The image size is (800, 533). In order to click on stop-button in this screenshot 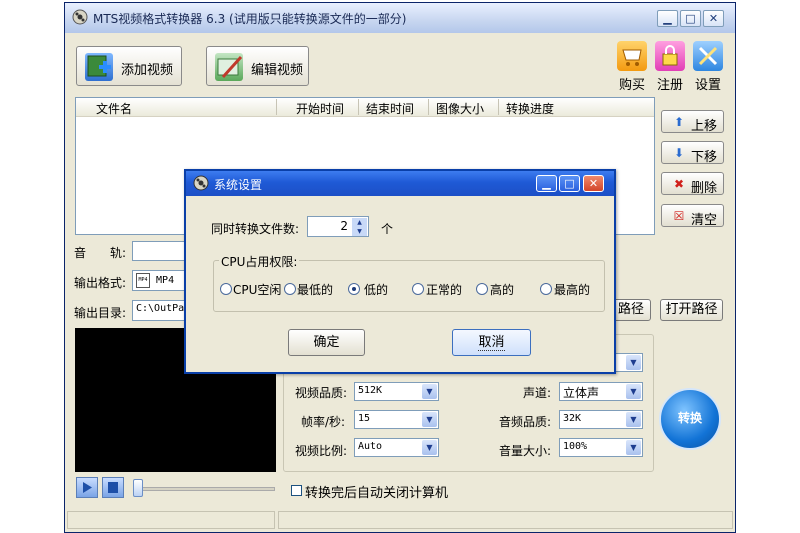, I will do `click(113, 487)`.